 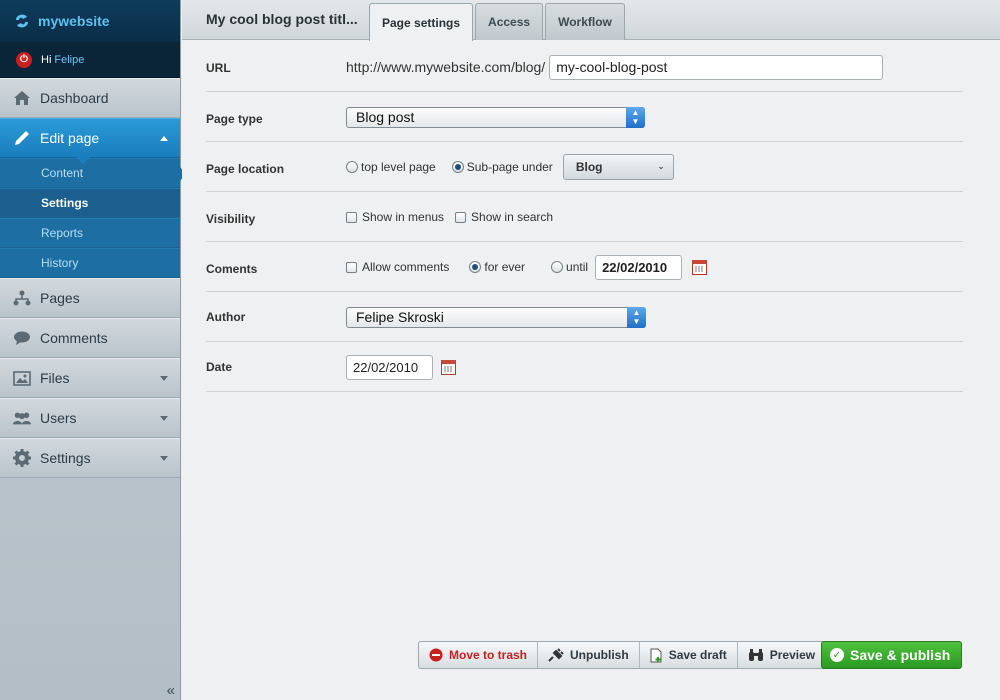 I want to click on url-label: URL, so click(x=218, y=68).